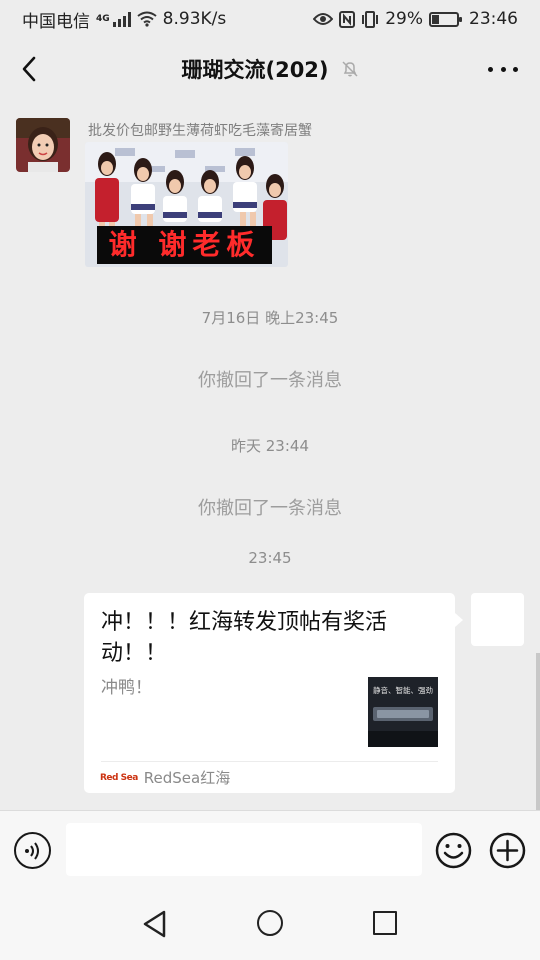 This screenshot has height=960, width=540. I want to click on nav-back-icon, so click(155, 924).